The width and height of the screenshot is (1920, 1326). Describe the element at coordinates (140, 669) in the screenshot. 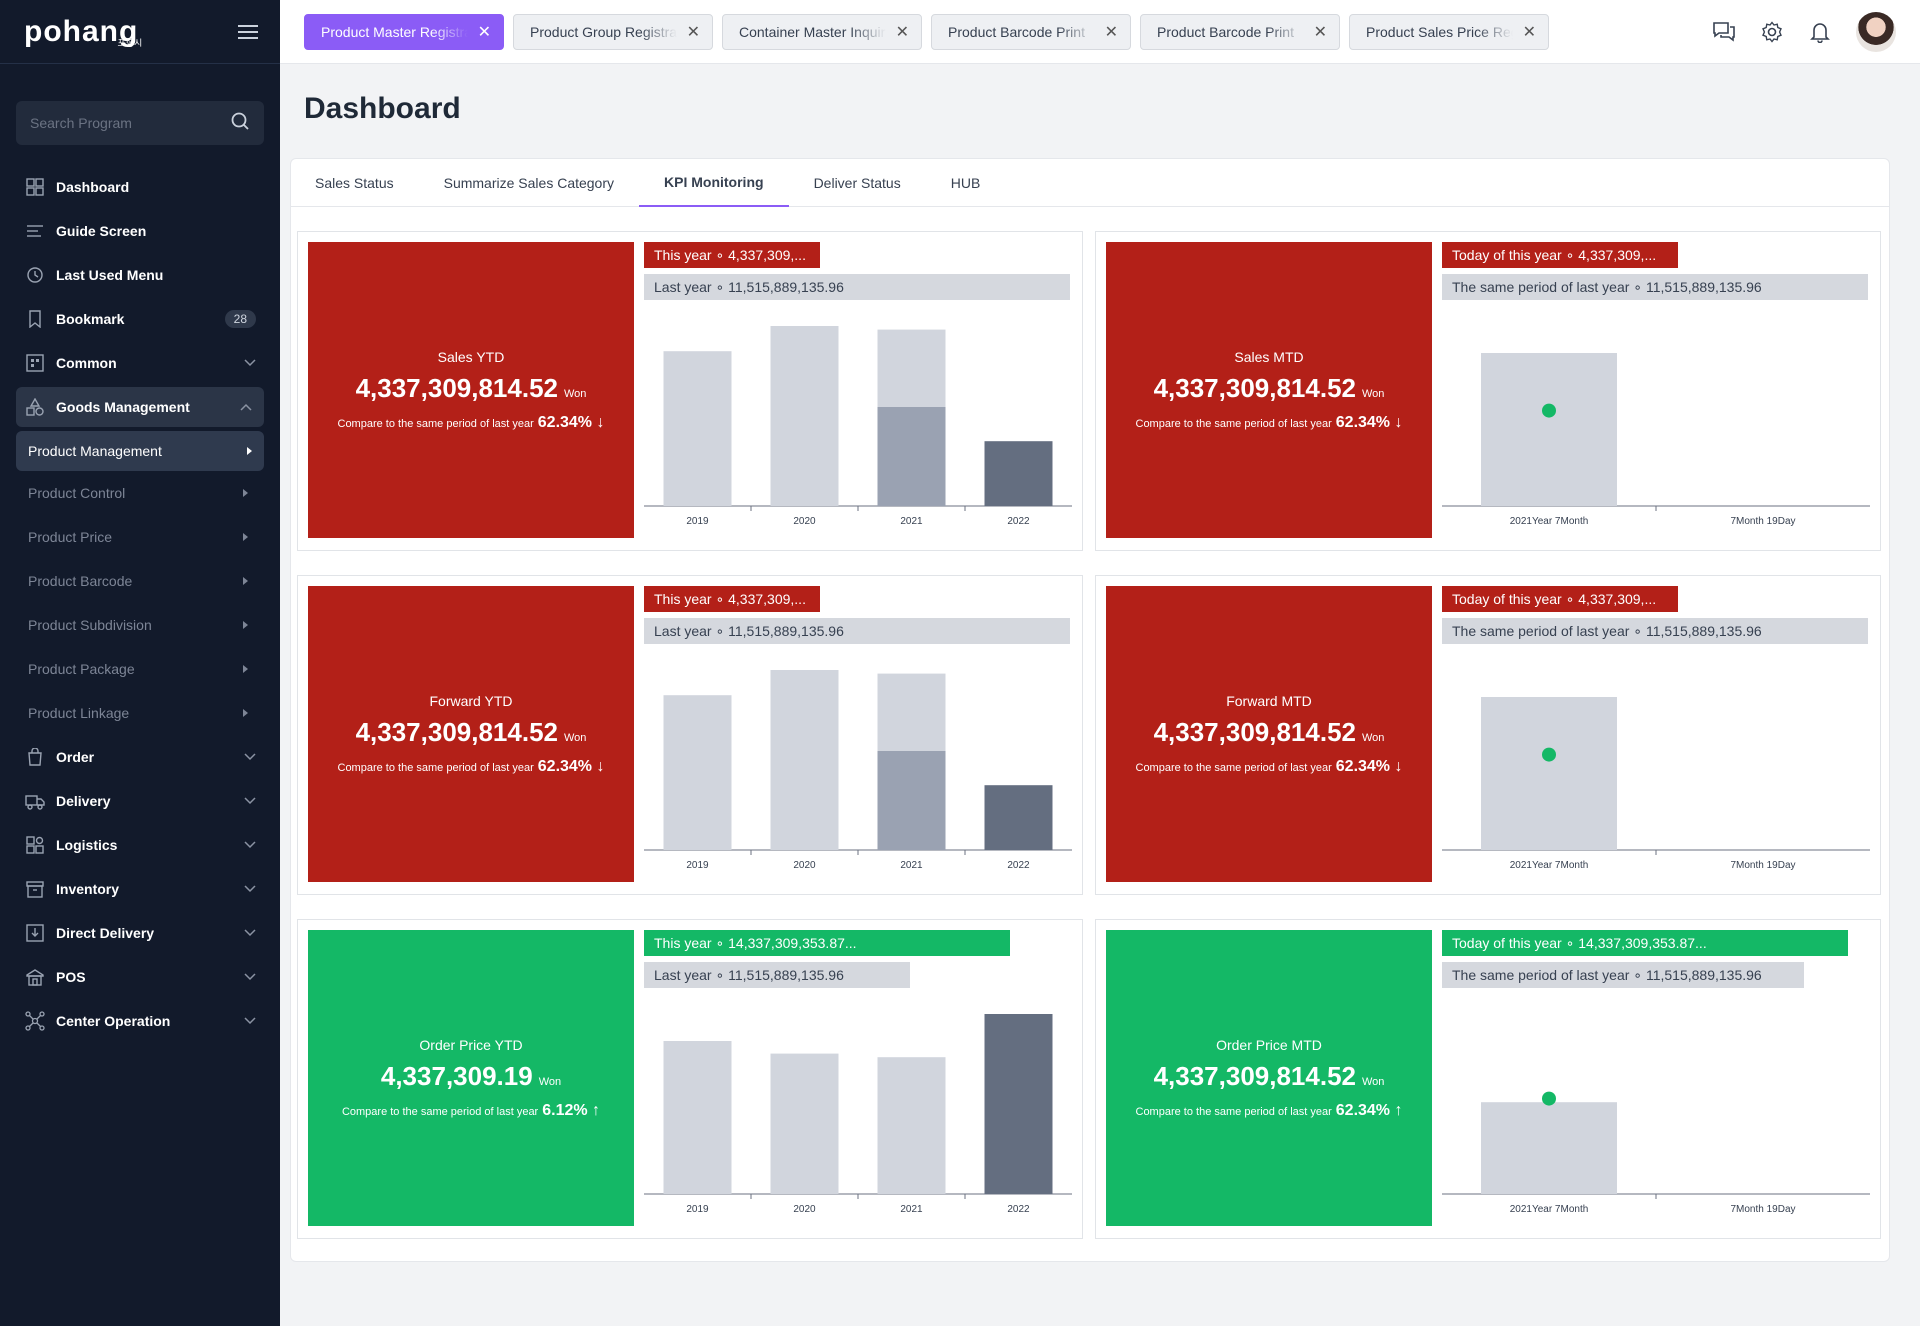

I see `sidebar-subitem-product-package: Product Package` at that location.